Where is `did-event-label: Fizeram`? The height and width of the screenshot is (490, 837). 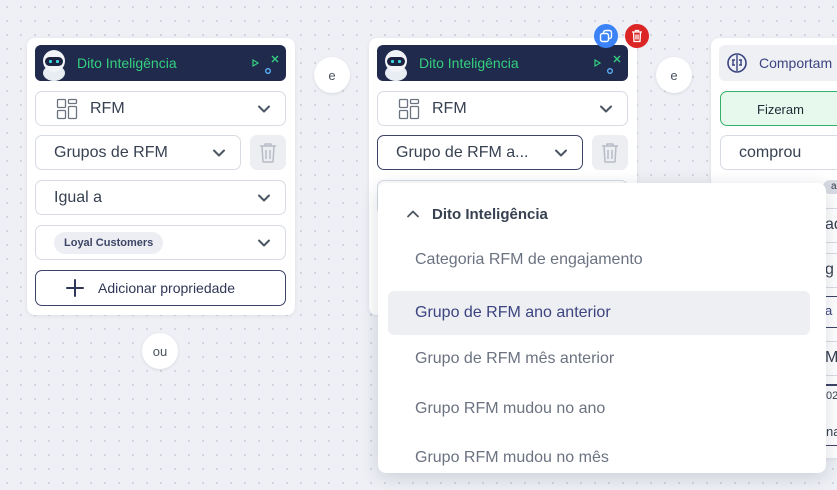 did-event-label: Fizeram is located at coordinates (780, 109).